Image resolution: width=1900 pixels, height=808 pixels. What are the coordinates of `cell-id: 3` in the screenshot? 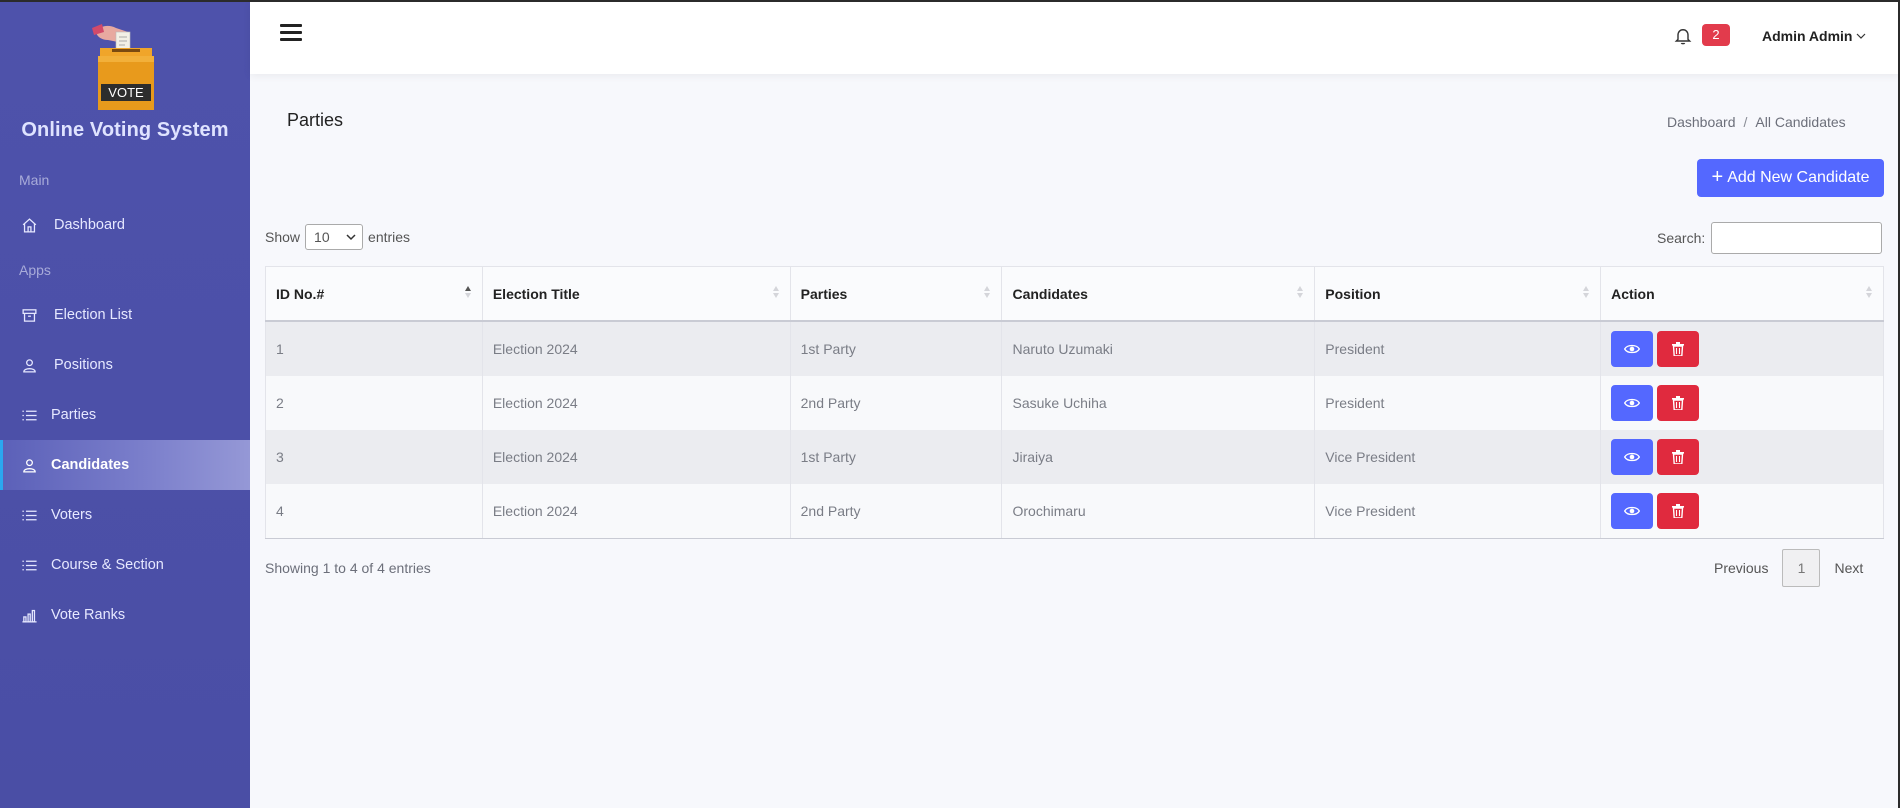 It's located at (374, 457).